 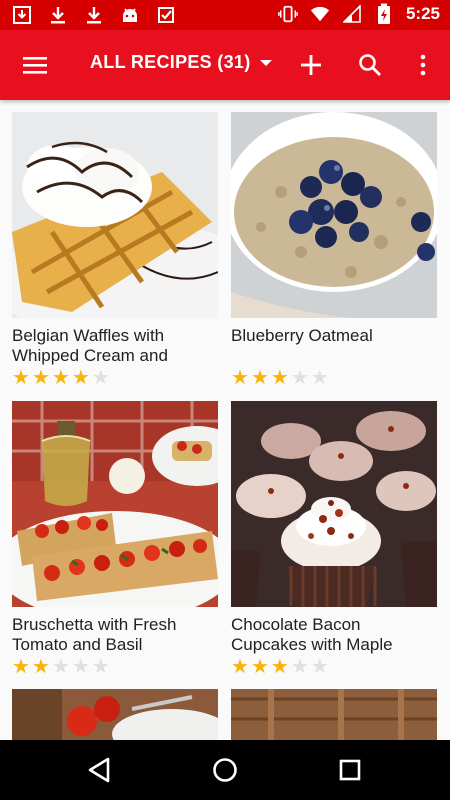 I want to click on add-icon, so click(x=311, y=65).